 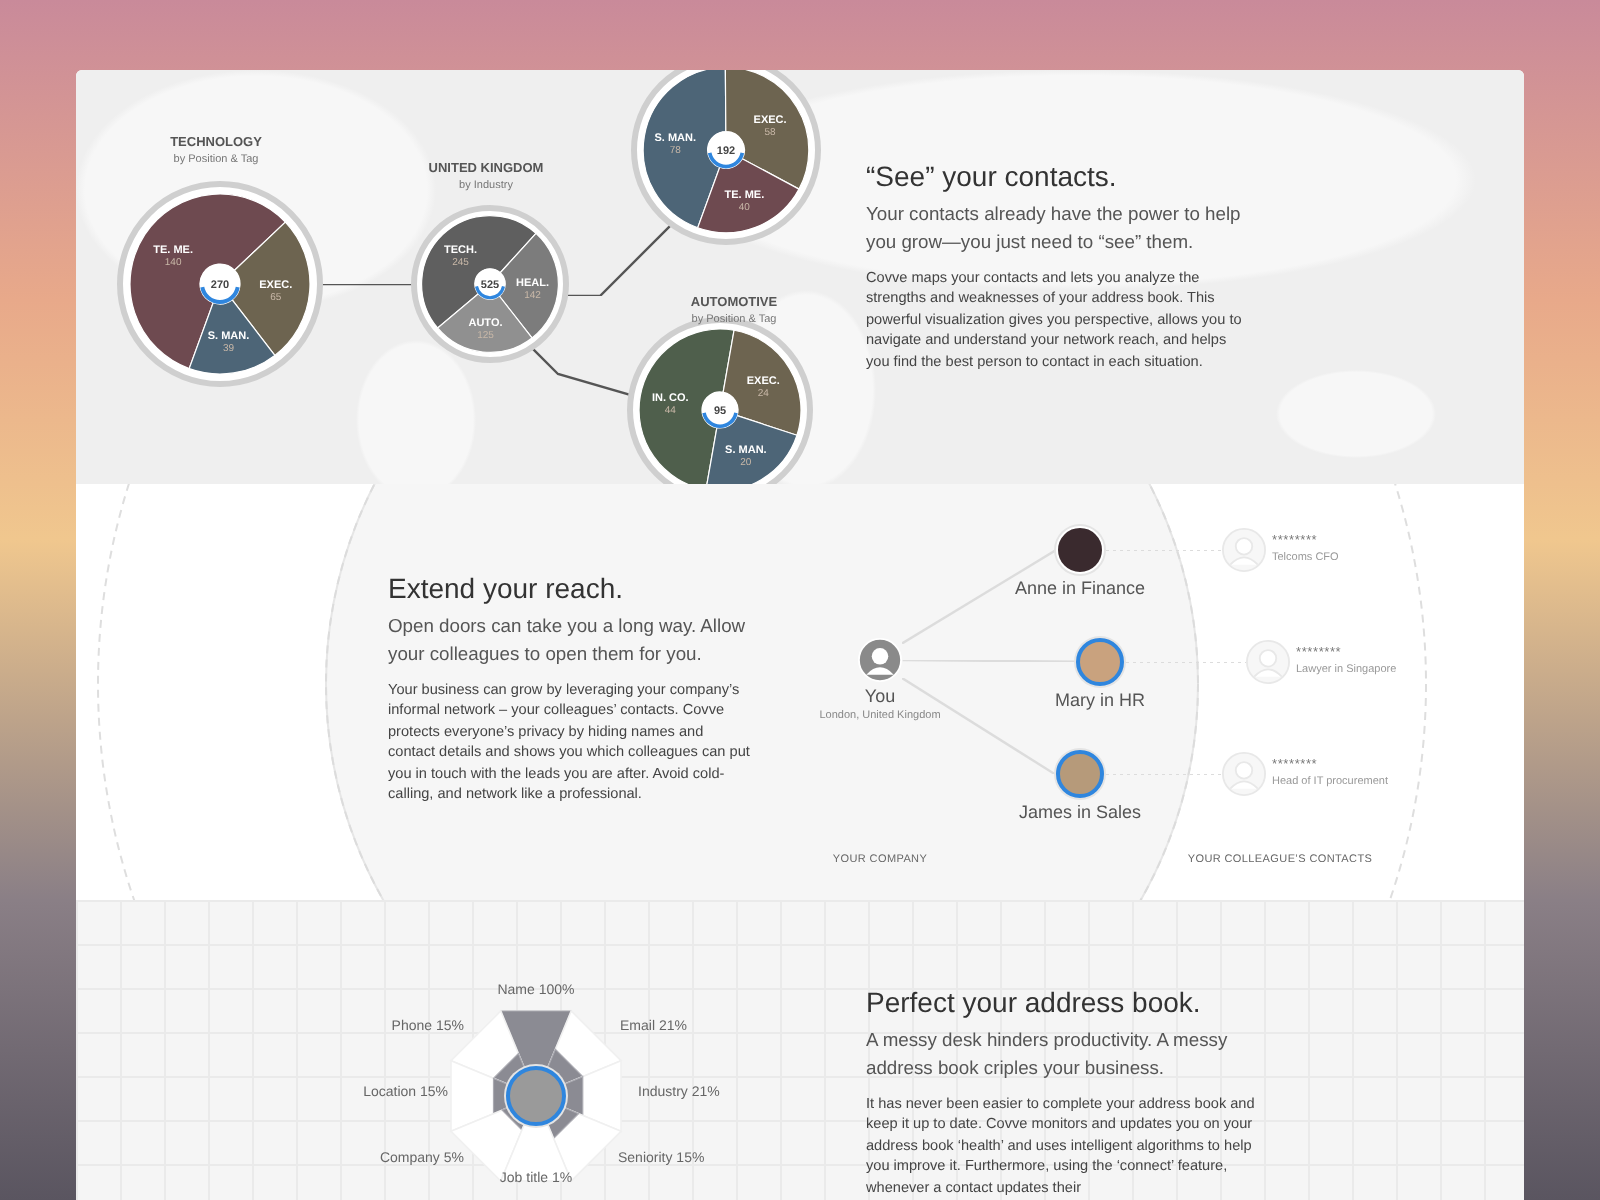 I want to click on section-heading: “See” your contacts., so click(x=992, y=176).